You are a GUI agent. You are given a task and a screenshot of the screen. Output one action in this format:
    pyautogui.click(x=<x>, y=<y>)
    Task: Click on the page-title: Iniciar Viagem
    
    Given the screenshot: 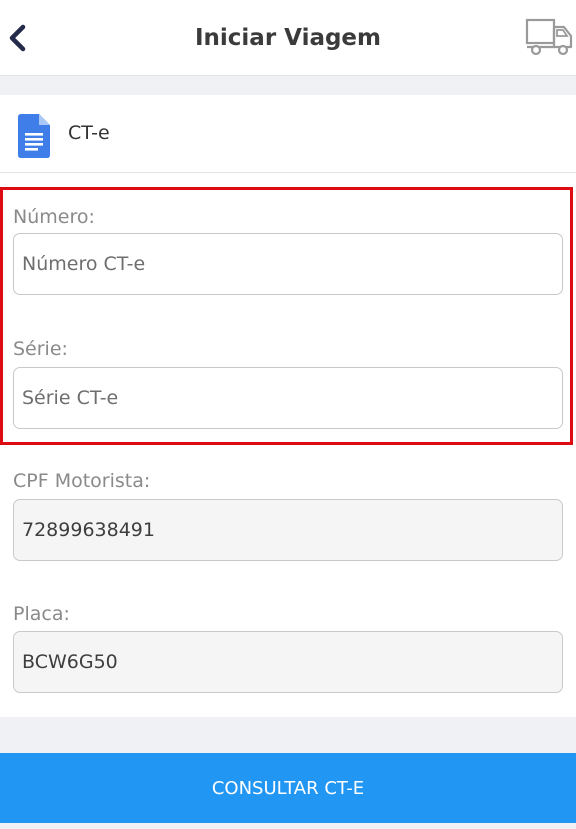 What is the action you would take?
    pyautogui.click(x=288, y=38)
    